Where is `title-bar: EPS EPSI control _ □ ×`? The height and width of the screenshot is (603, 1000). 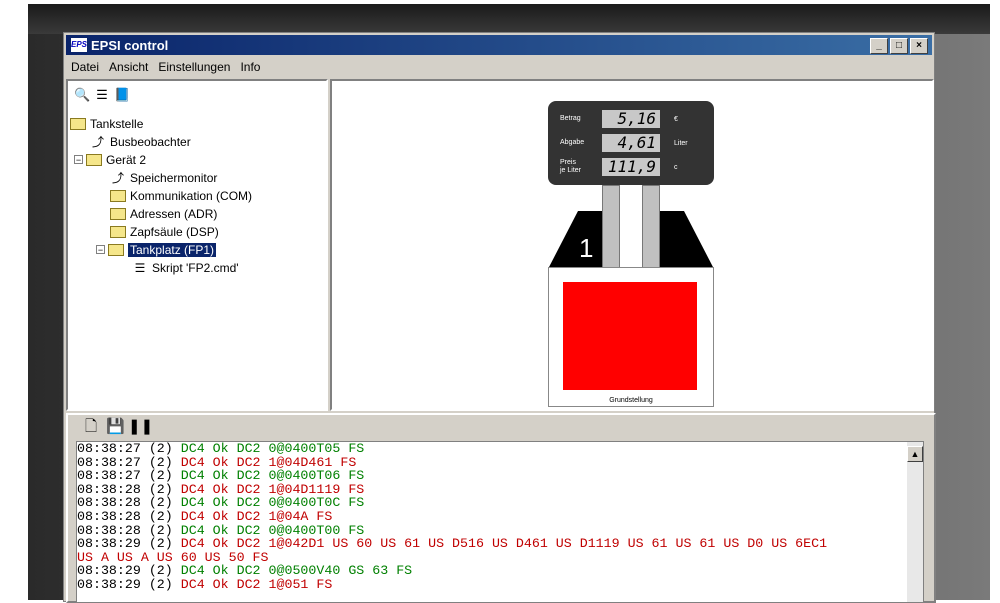 title-bar: EPS EPSI control _ □ × is located at coordinates (499, 45).